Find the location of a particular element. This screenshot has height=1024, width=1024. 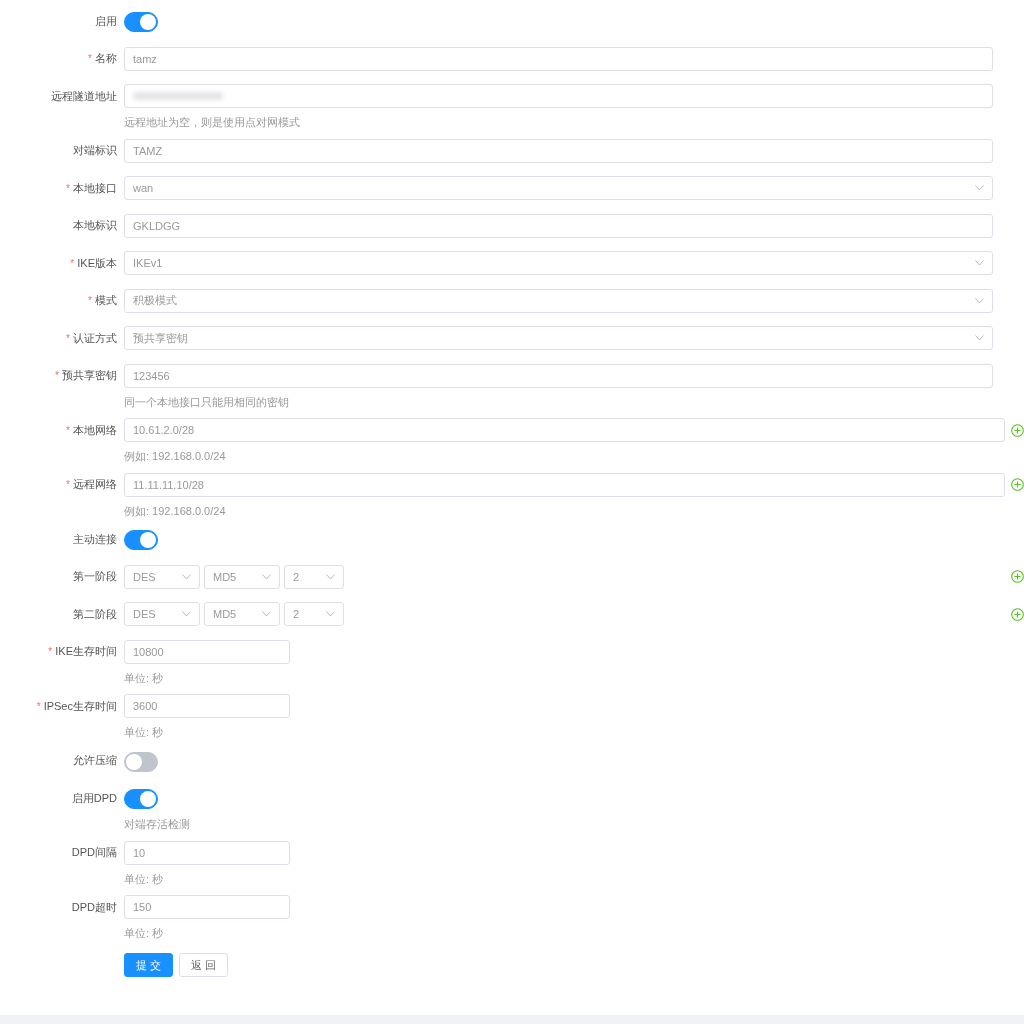

help-text: 同一个本地接口只能用相同的密钥 is located at coordinates (206, 402).